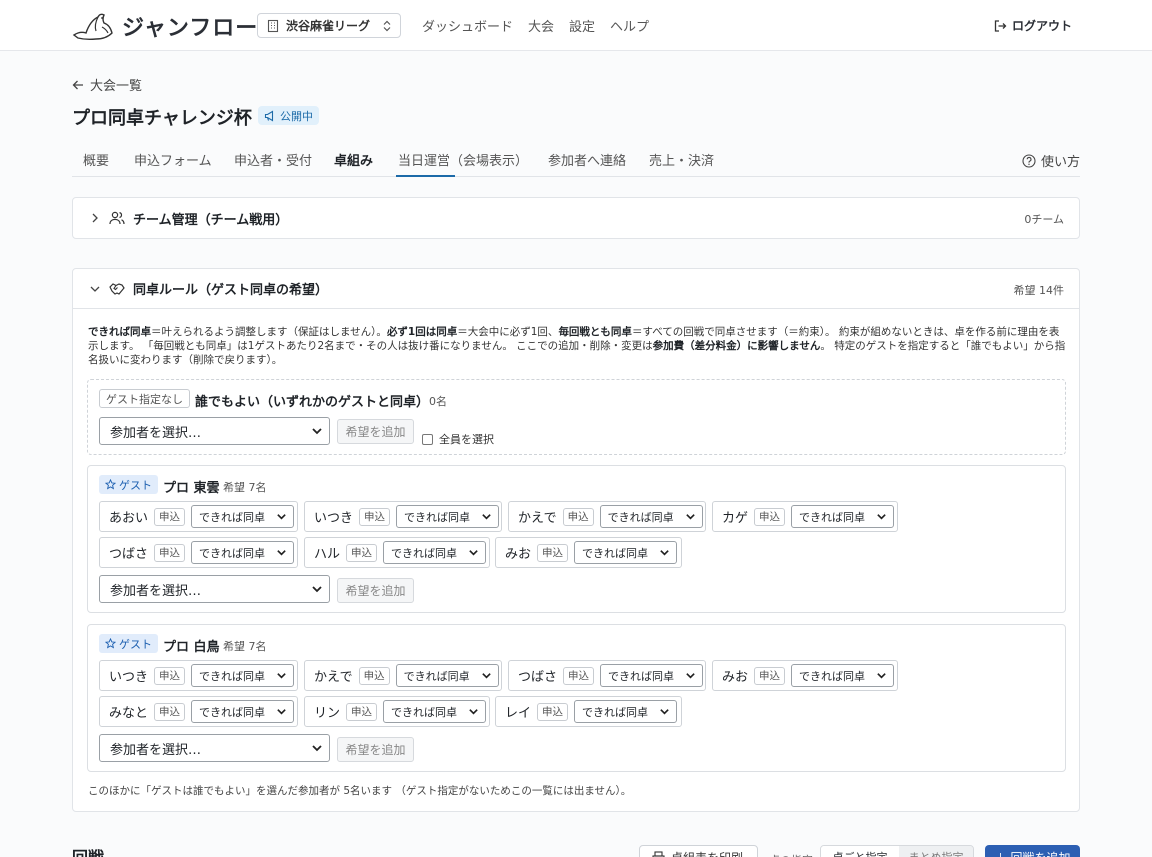  I want to click on logout-button: ログアウト, so click(1032, 25).